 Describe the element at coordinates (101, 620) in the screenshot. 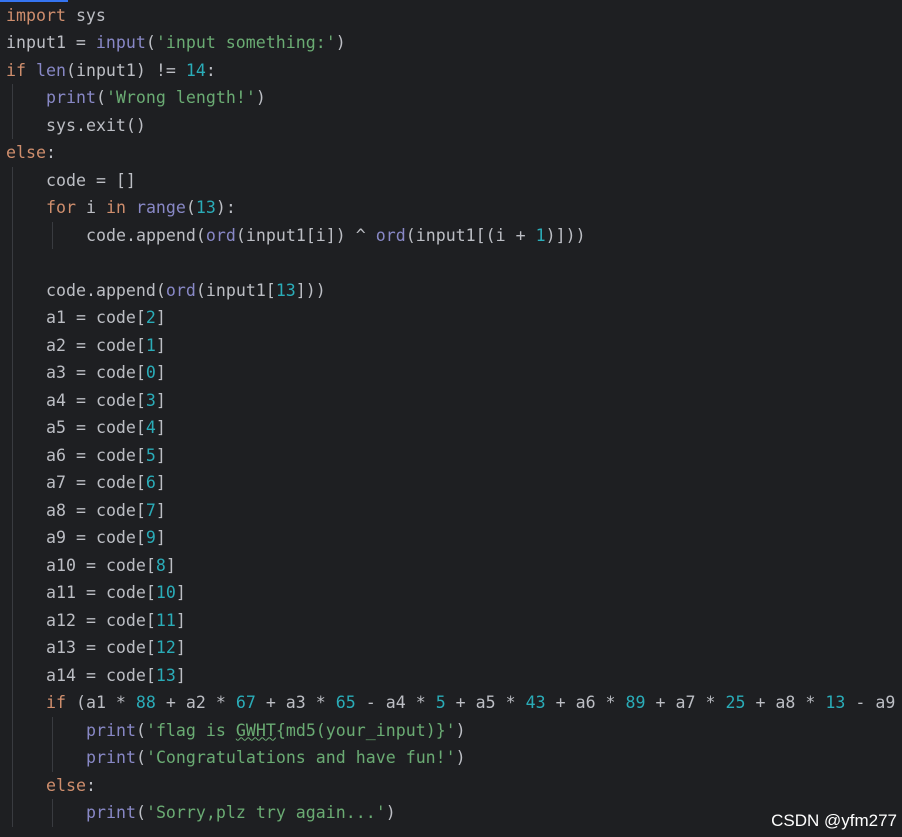

I see `code-token: a12 = code[` at that location.